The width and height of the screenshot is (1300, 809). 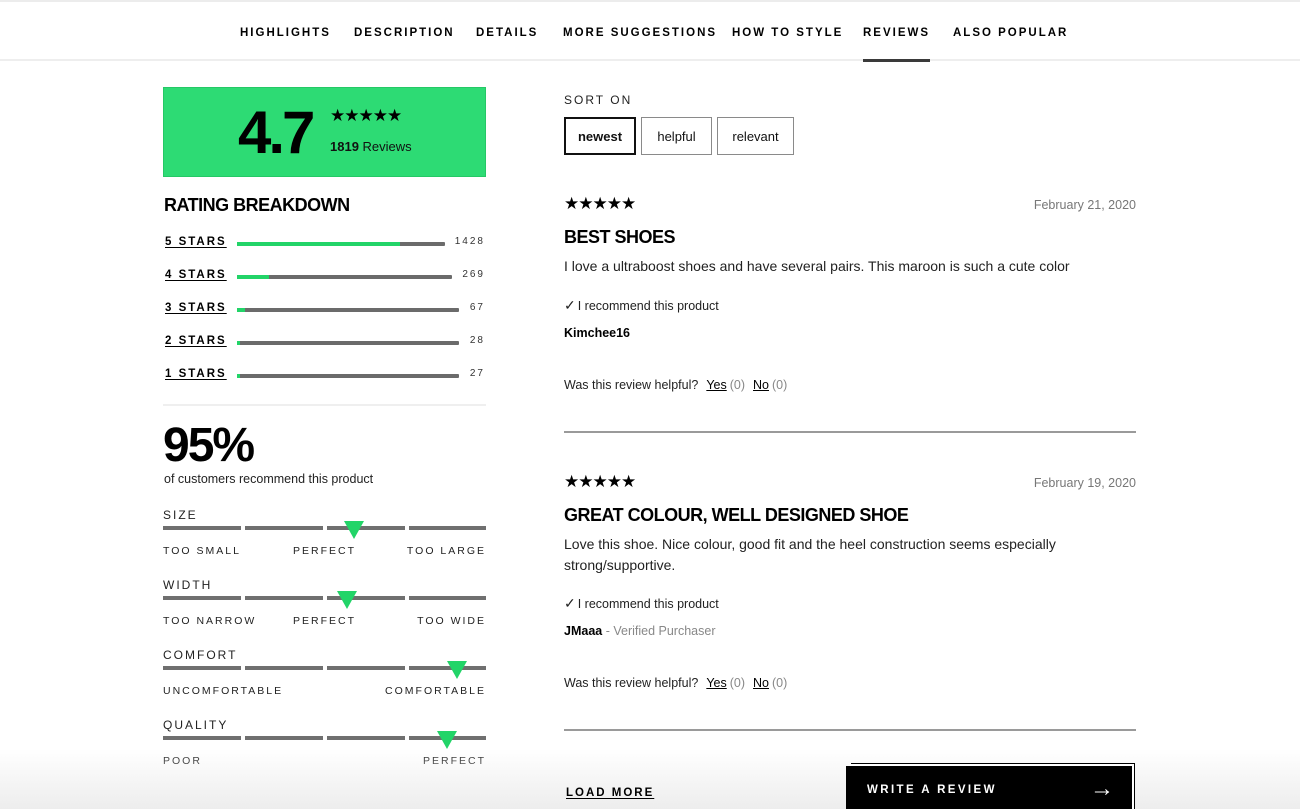 I want to click on rating-count: 27, so click(x=477, y=373).